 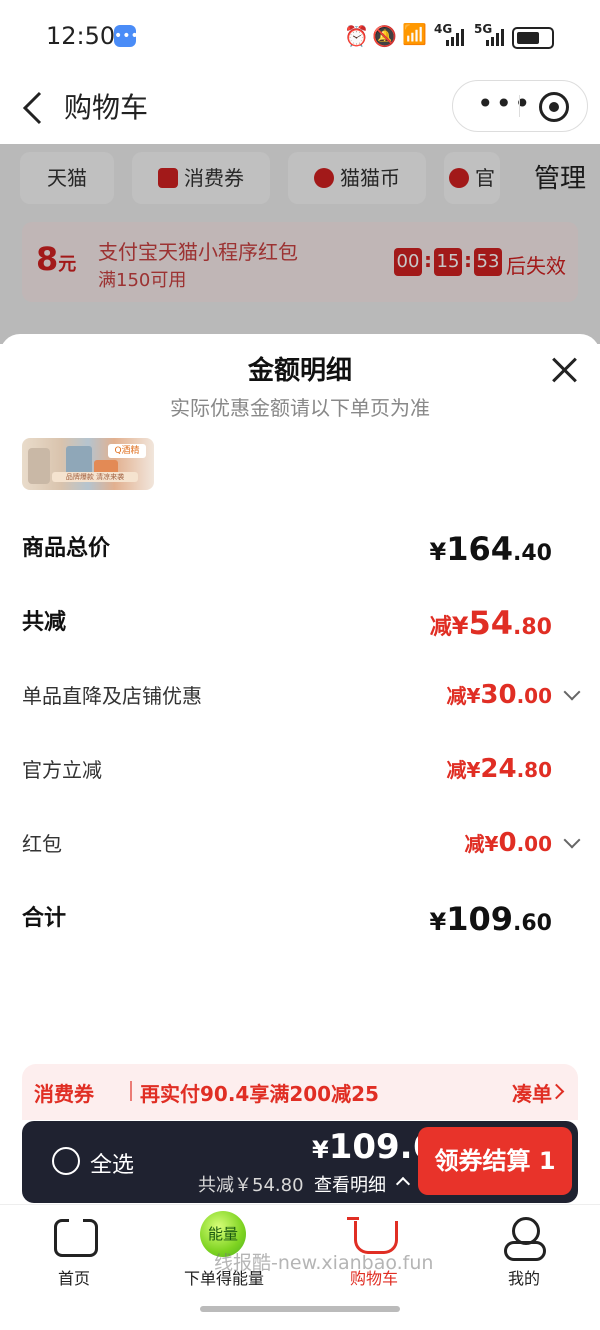 I want to click on mute-icon: 🔕, so click(x=384, y=36).